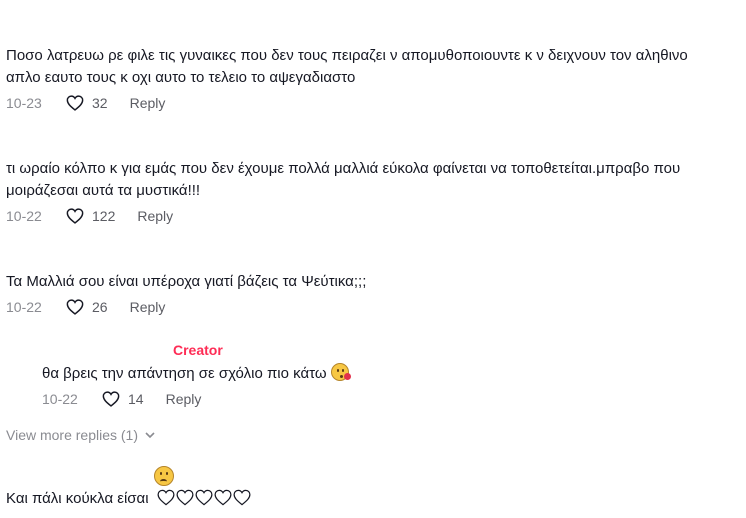 This screenshot has width=746, height=518. Describe the element at coordinates (87, 103) in the screenshot. I see `like-button: 32` at that location.